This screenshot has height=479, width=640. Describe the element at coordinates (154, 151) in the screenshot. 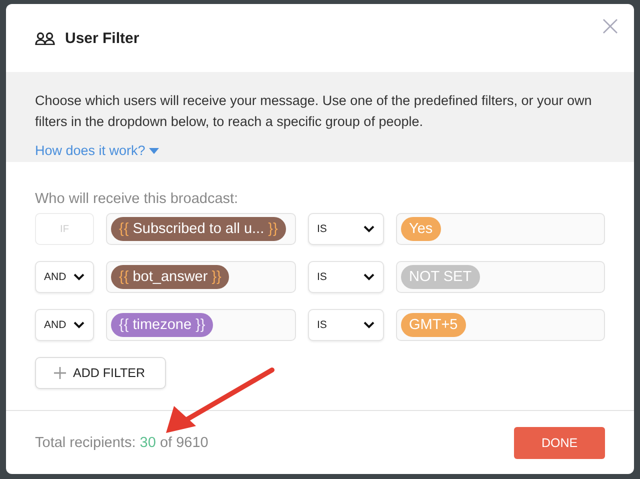

I see `caret-icon` at that location.